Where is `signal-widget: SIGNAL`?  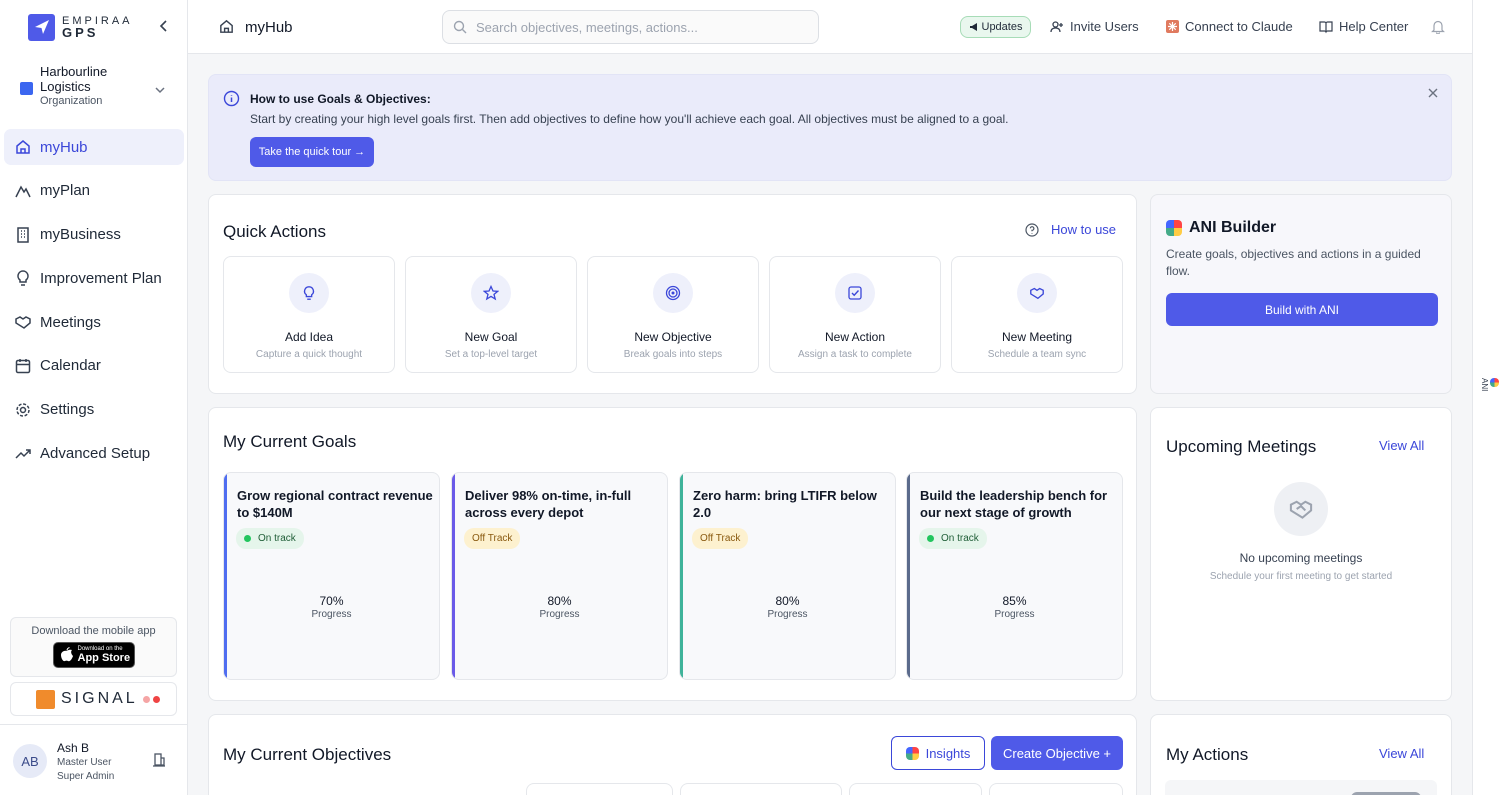 signal-widget: SIGNAL is located at coordinates (93, 699).